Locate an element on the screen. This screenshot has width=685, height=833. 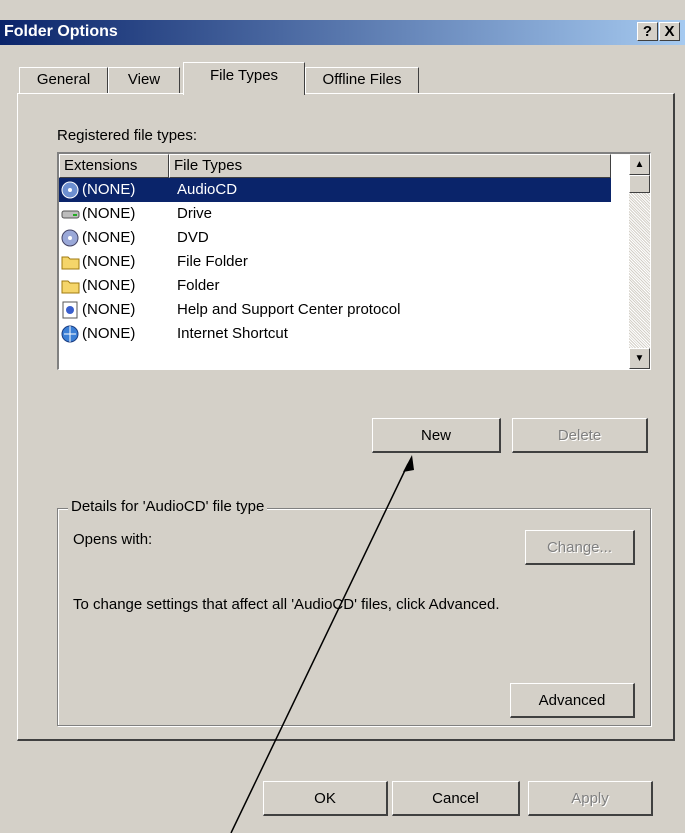
delete-button: Delete is located at coordinates (580, 435).